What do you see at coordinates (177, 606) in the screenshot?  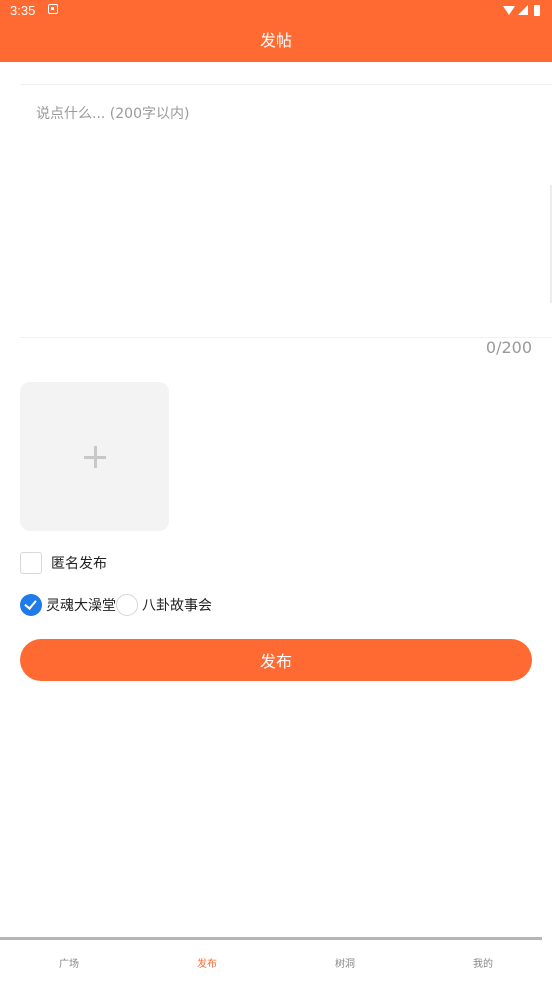 I see `category-label: 八卦故事会` at bounding box center [177, 606].